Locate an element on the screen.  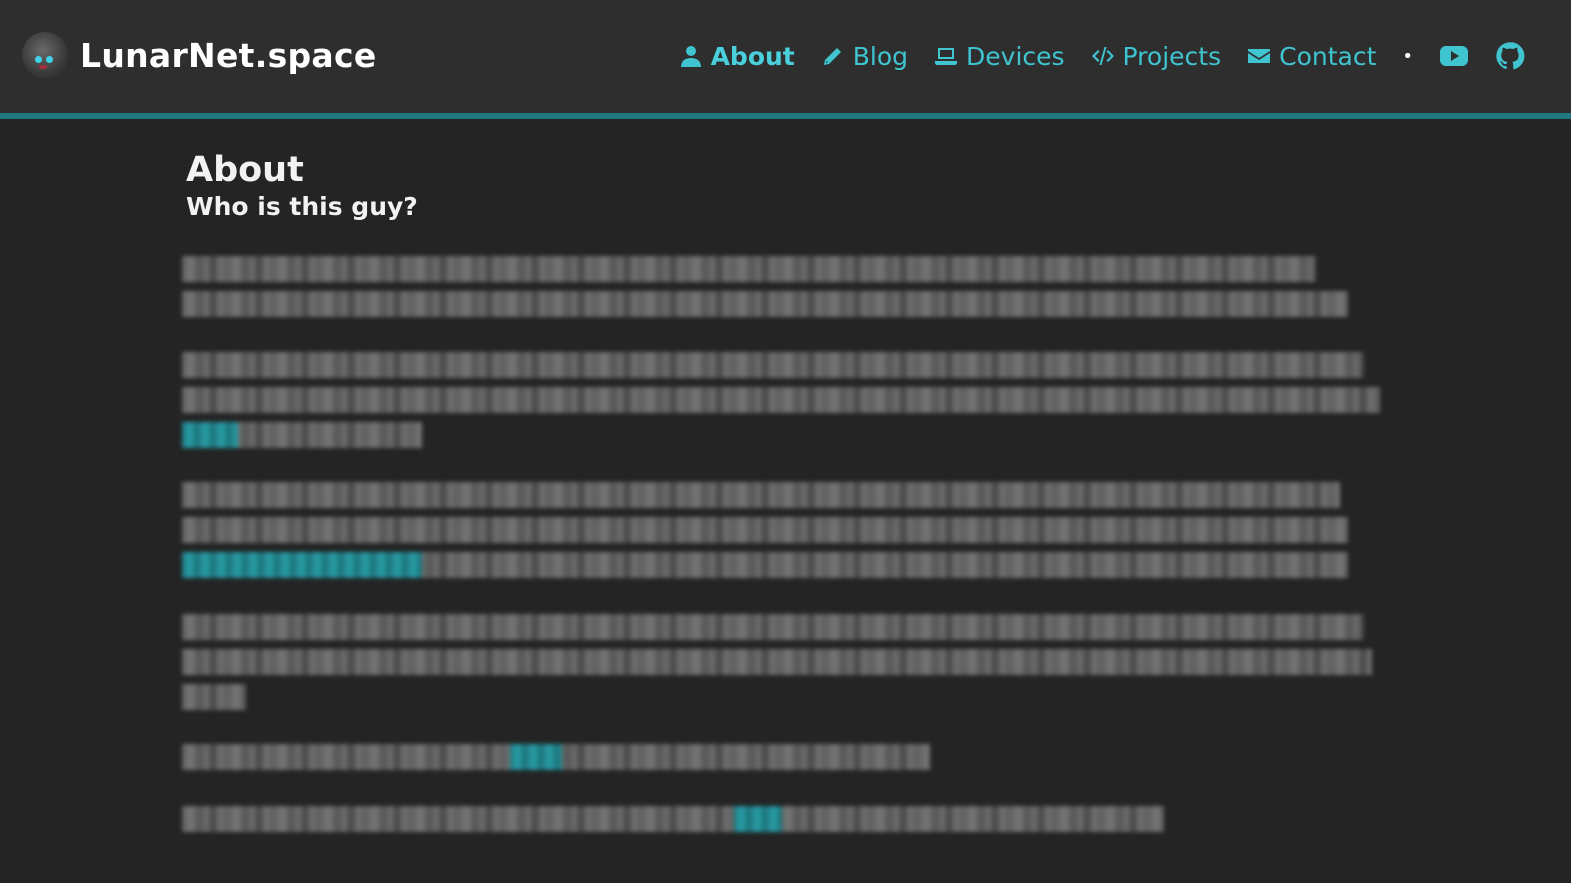
brand-link: LunarNet.space is located at coordinates (199, 55).